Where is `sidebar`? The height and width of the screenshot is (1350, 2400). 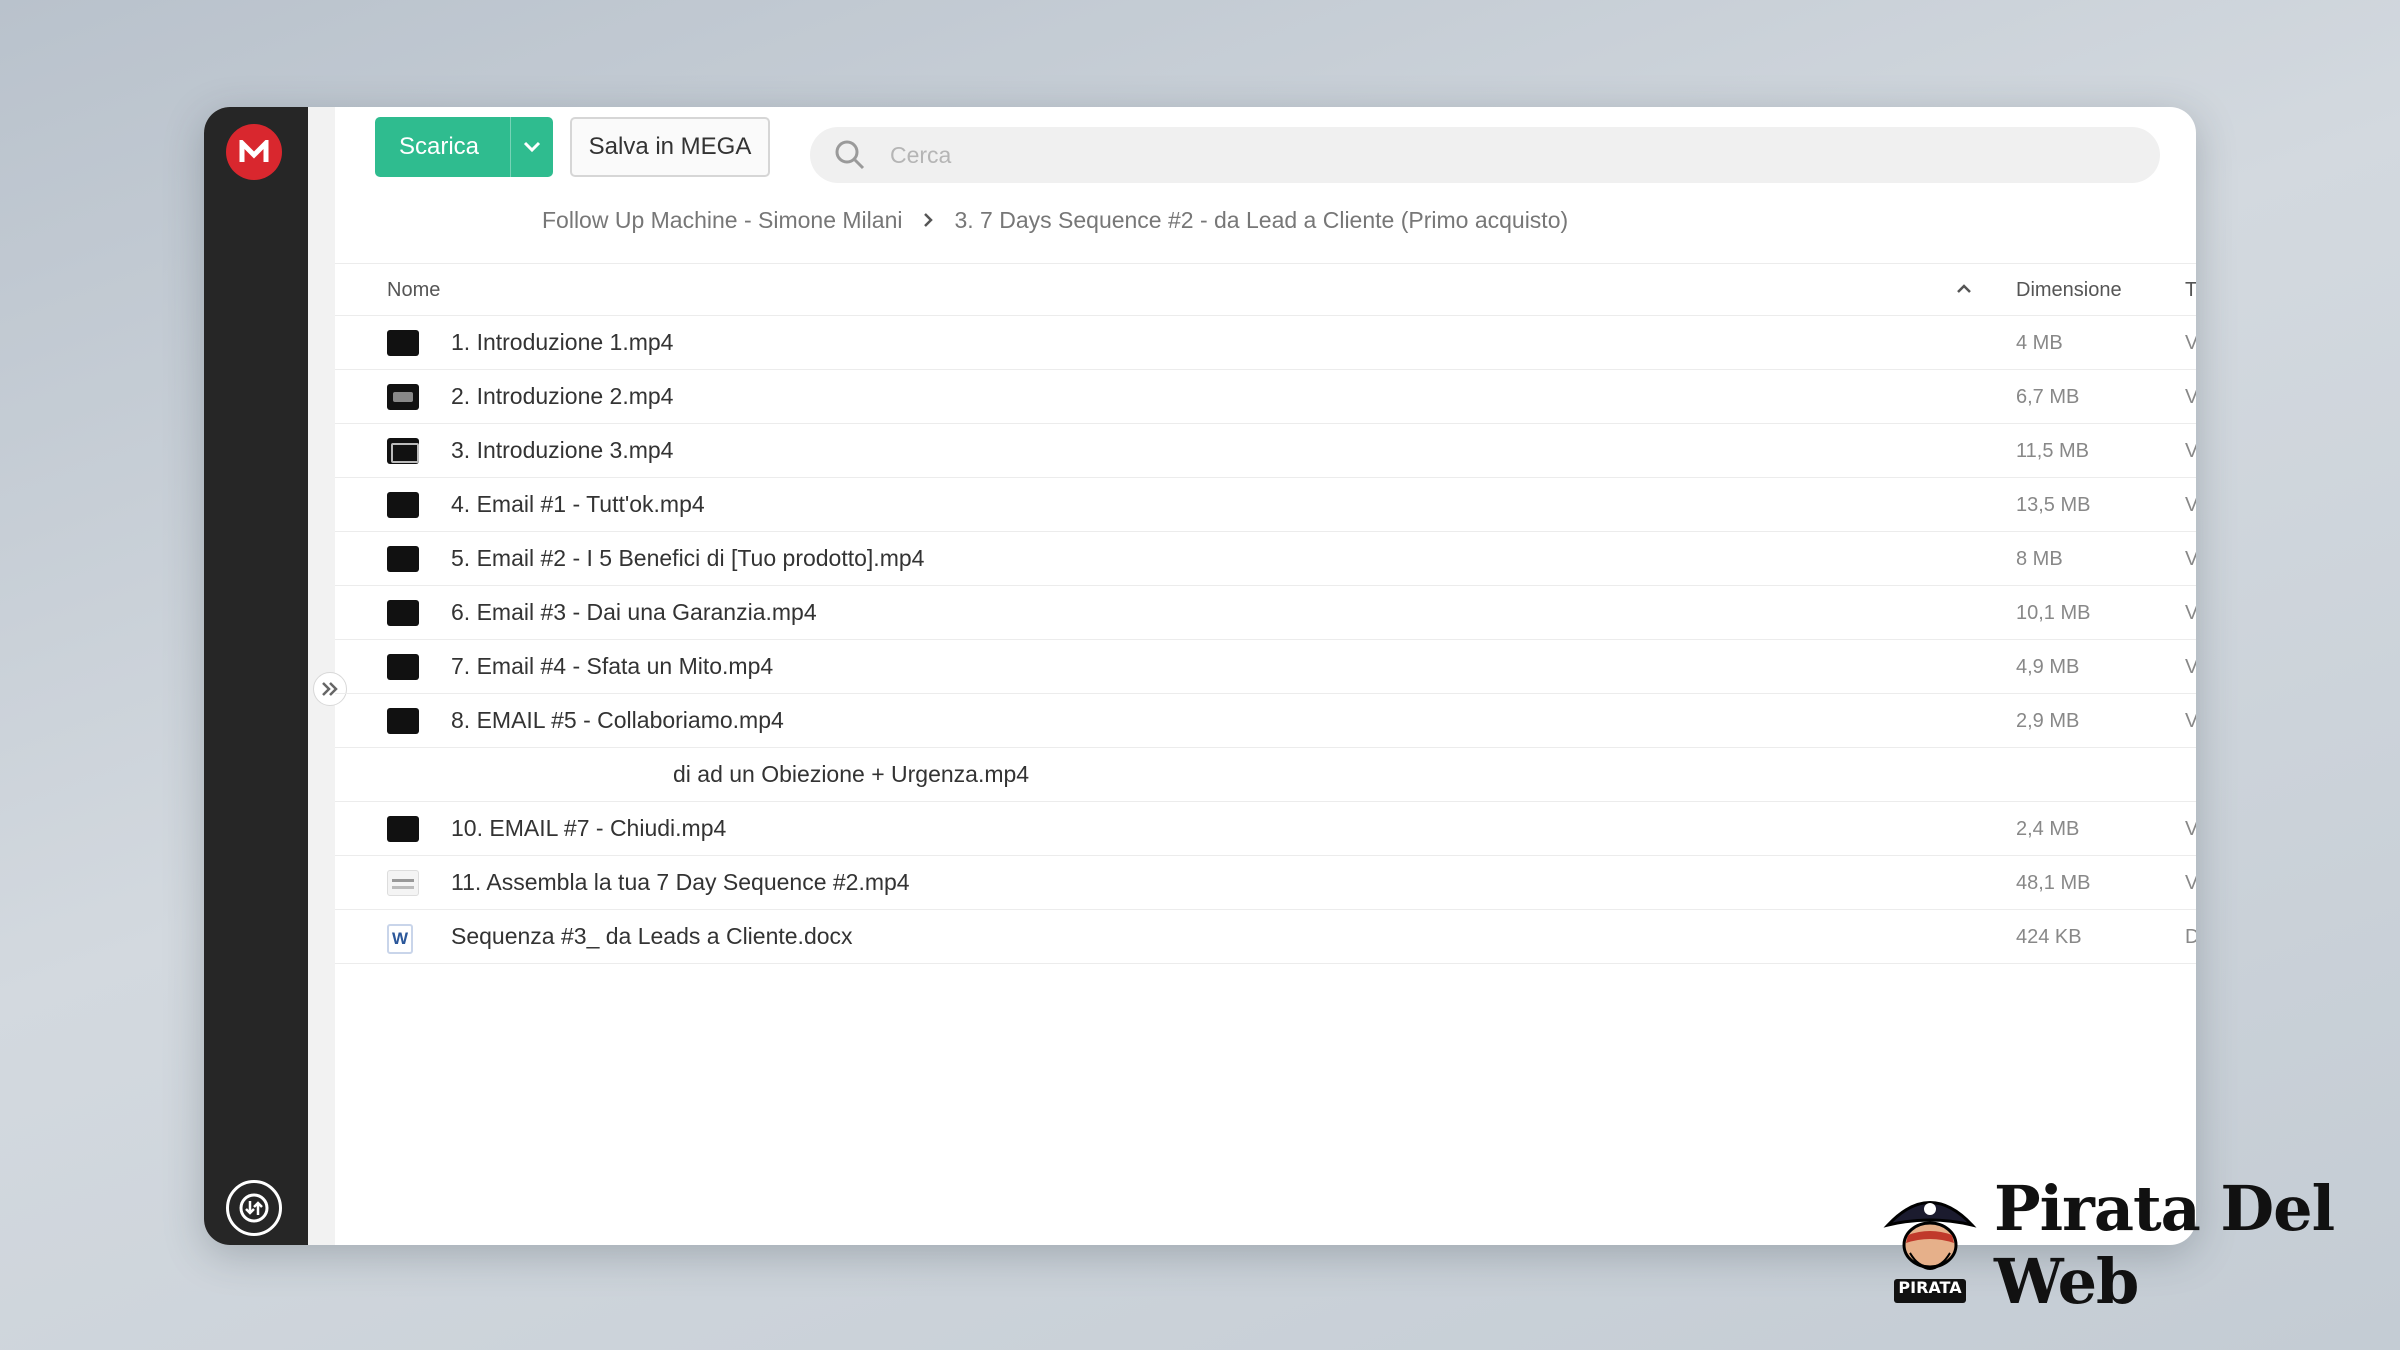
sidebar is located at coordinates (256, 676).